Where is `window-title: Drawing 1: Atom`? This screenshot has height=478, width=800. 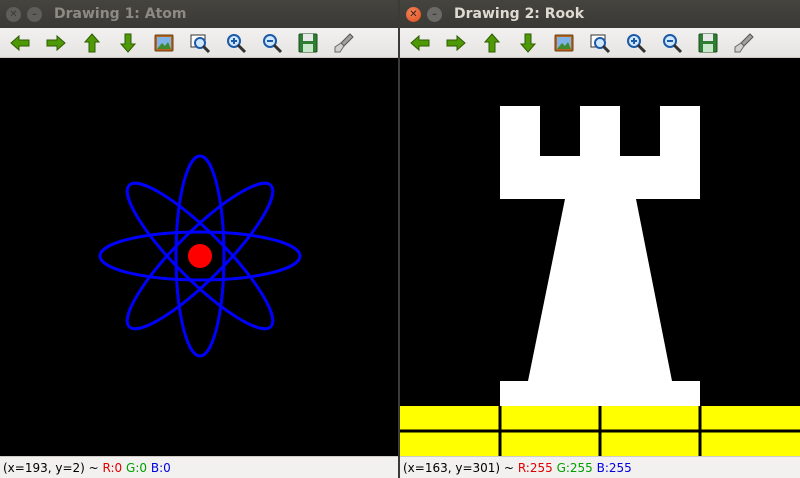
window-title: Drawing 1: Atom is located at coordinates (120, 14).